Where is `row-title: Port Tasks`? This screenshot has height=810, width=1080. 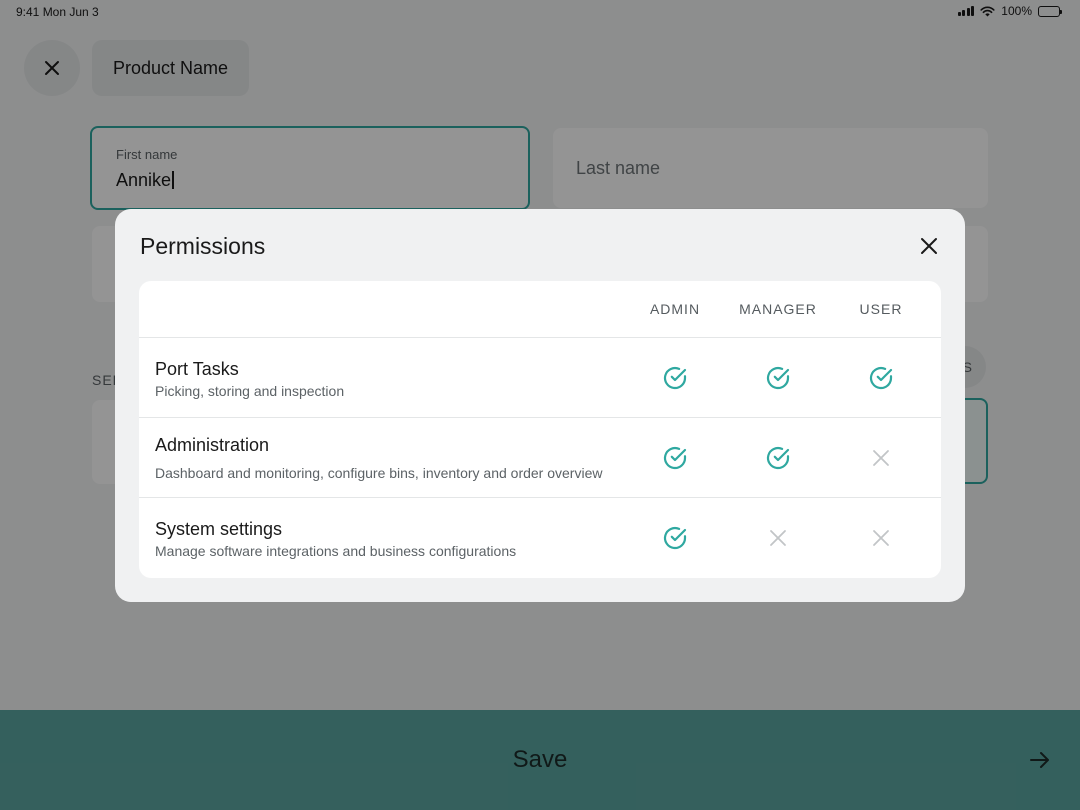 row-title: Port Tasks is located at coordinates (197, 369).